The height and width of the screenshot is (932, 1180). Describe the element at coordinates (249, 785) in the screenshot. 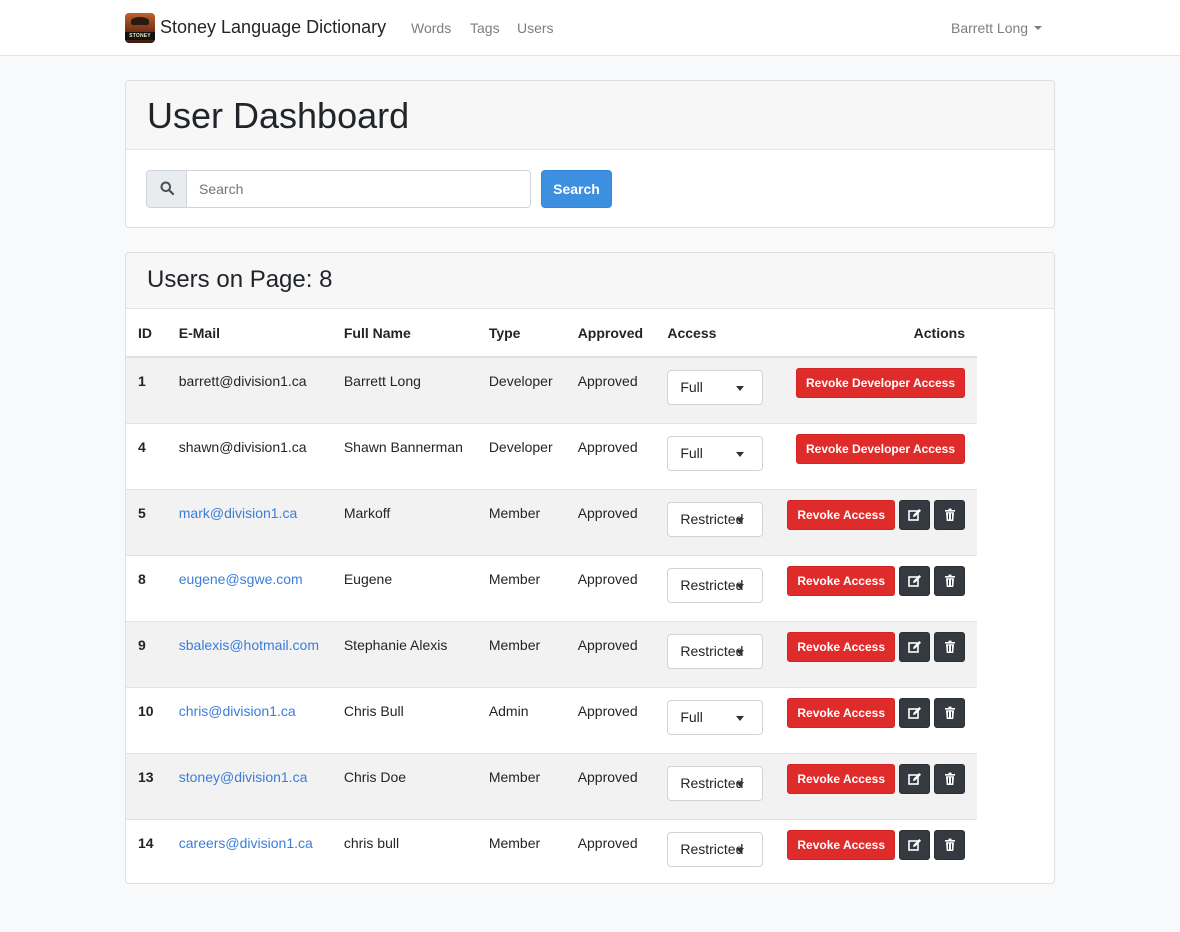

I see `cell-email: stoney@division1.ca` at that location.